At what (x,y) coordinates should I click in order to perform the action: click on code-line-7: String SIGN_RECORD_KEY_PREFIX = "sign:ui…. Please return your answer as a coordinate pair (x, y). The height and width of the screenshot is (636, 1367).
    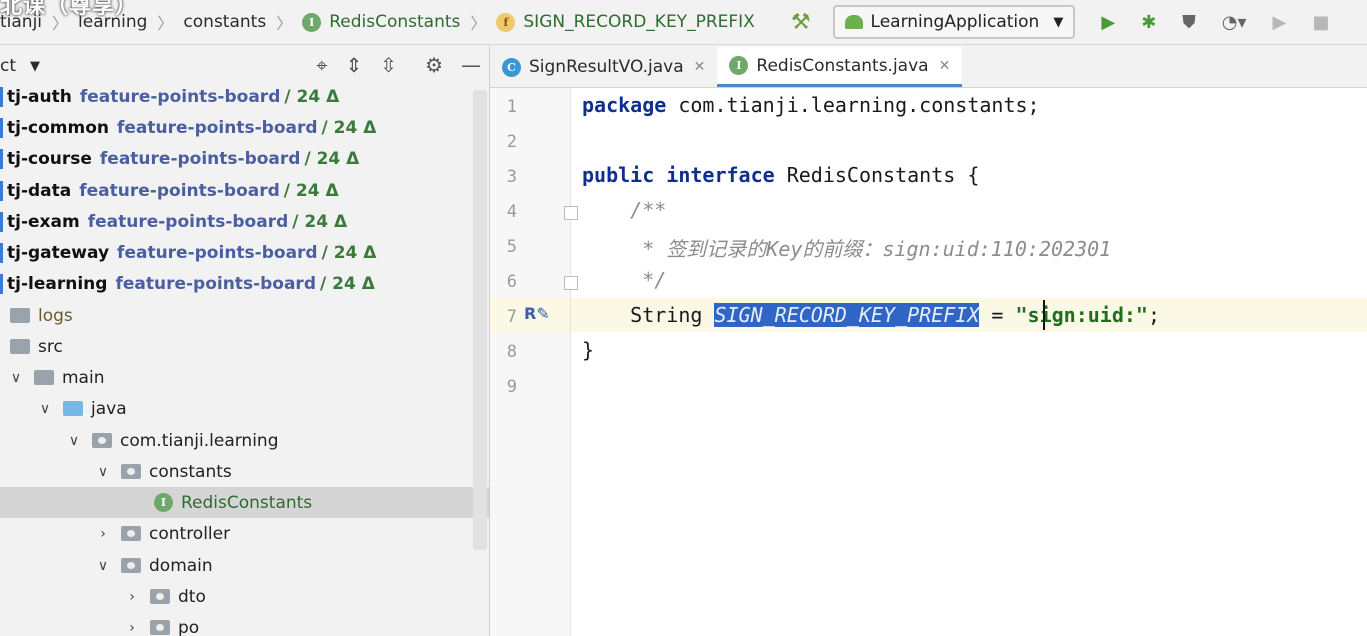
    Looking at the image, I should click on (871, 315).